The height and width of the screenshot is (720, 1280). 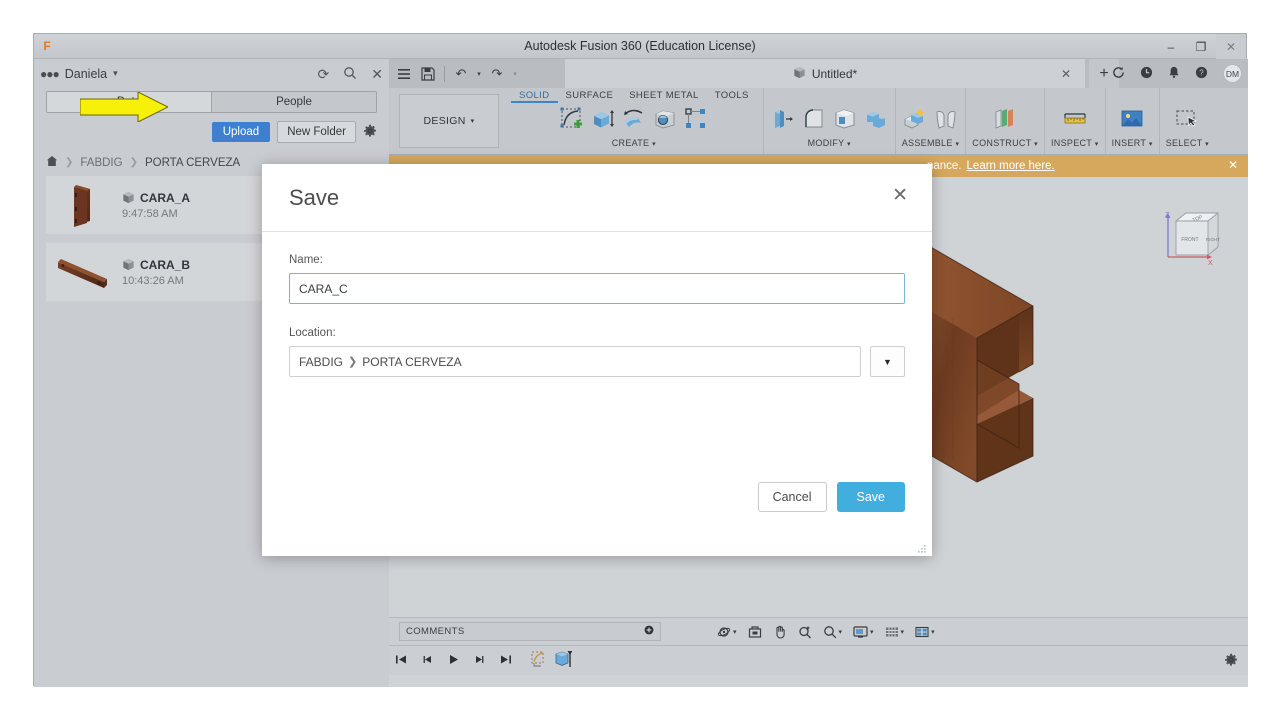 I want to click on undo-icon: ↶, so click(x=461, y=74).